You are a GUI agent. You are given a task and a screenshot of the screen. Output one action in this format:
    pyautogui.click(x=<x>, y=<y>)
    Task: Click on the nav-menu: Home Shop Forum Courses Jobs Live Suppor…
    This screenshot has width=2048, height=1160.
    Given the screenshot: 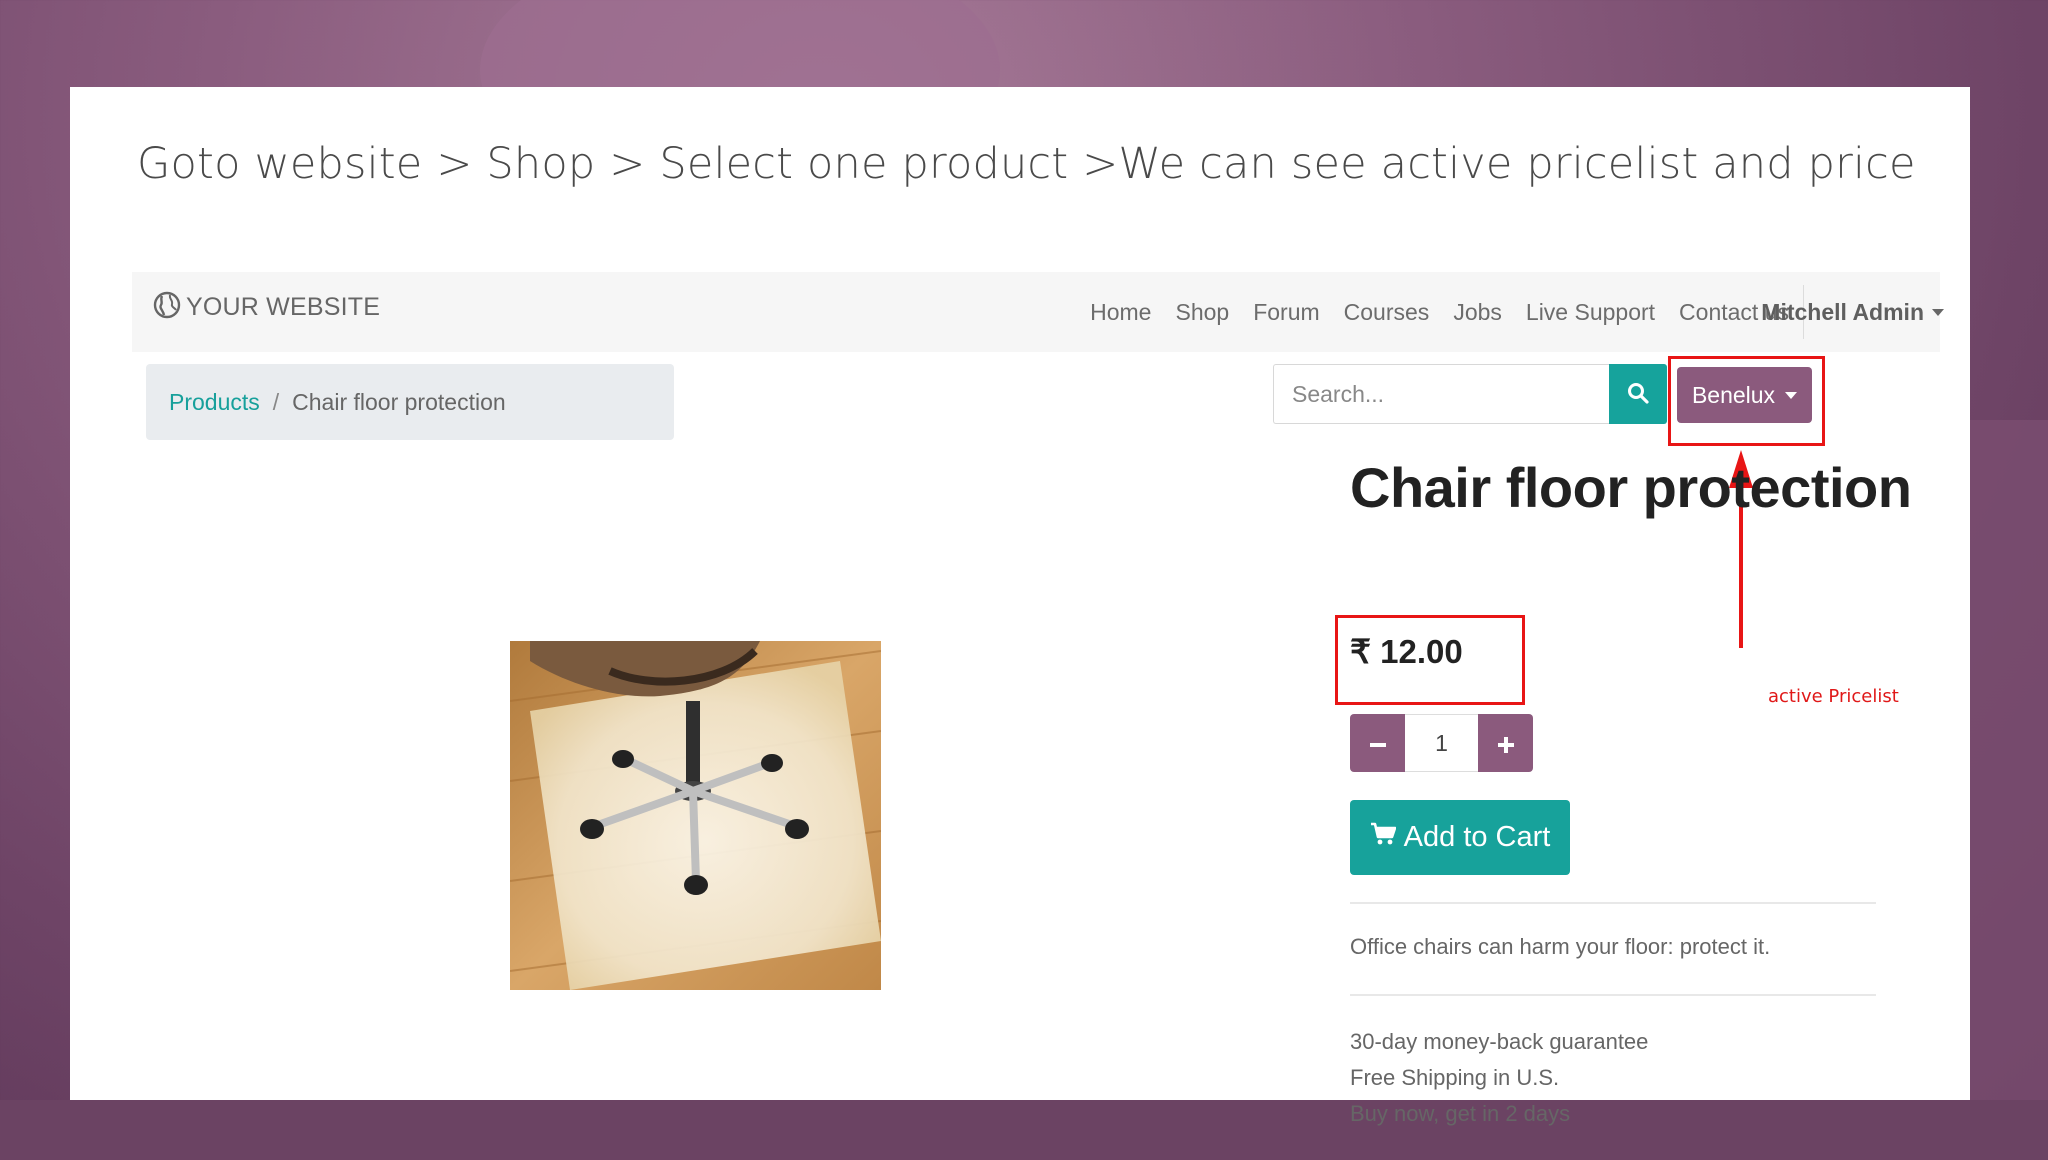 What is the action you would take?
    pyautogui.click(x=1442, y=312)
    